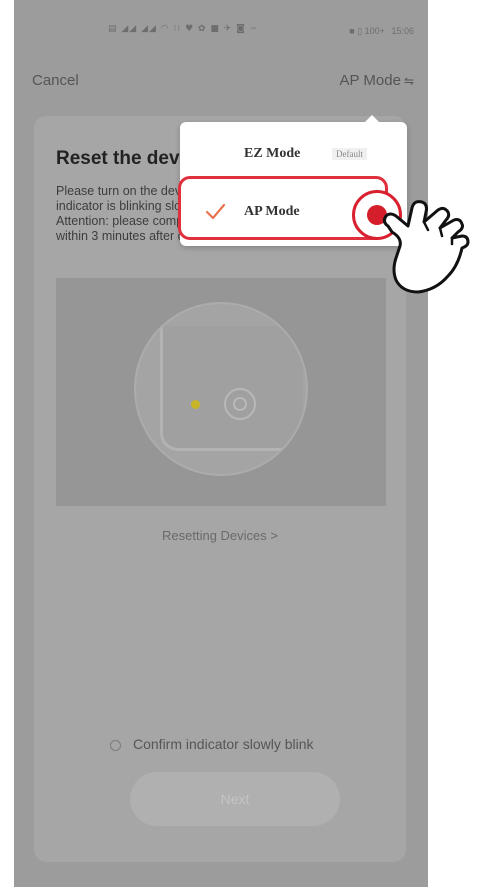 The height and width of the screenshot is (887, 487). I want to click on battery-indicator: ■ ▯ 100+, so click(367, 31).